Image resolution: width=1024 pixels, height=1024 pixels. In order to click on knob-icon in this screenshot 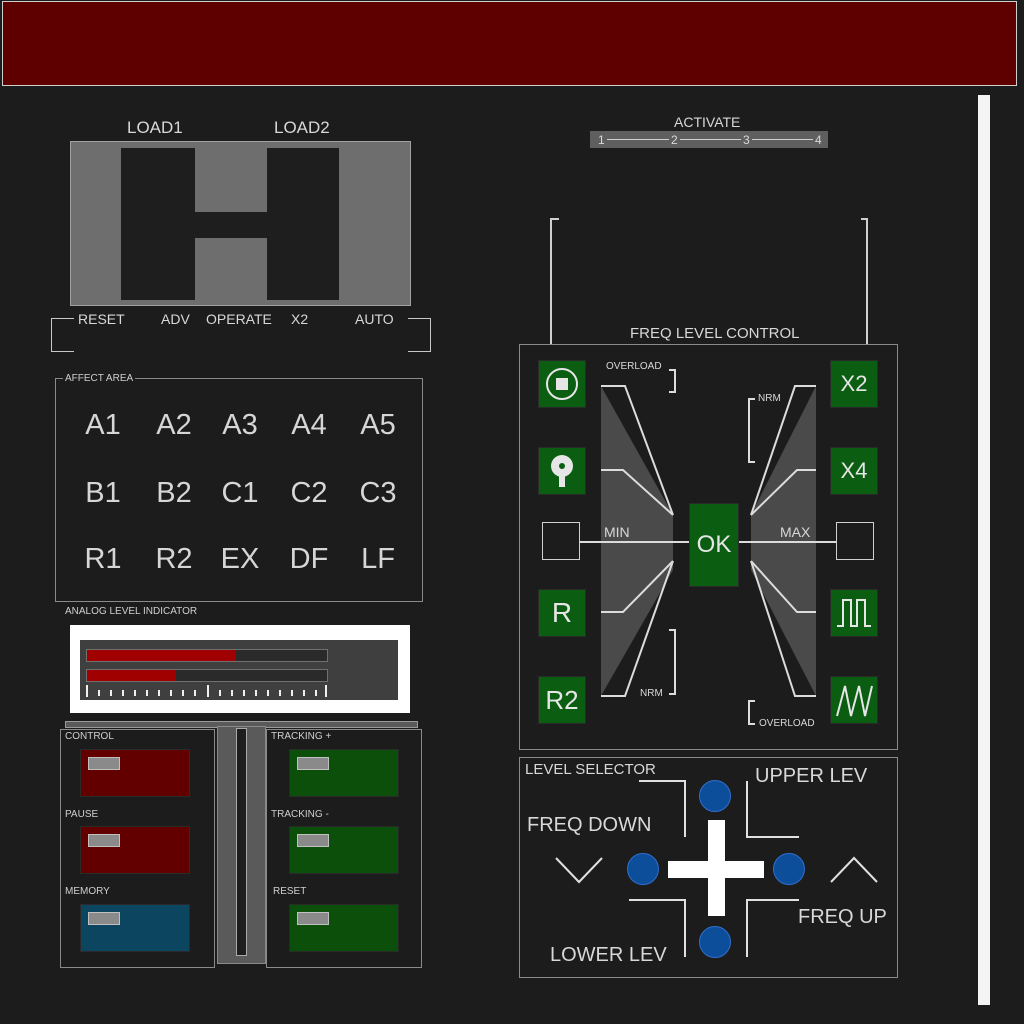, I will do `click(562, 471)`.